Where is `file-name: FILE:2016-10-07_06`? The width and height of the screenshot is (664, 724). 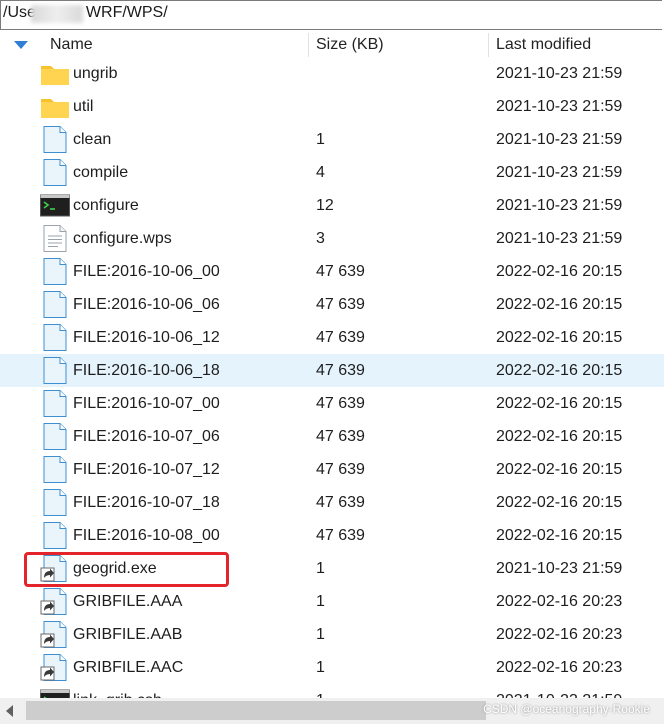
file-name: FILE:2016-10-07_06 is located at coordinates (146, 436).